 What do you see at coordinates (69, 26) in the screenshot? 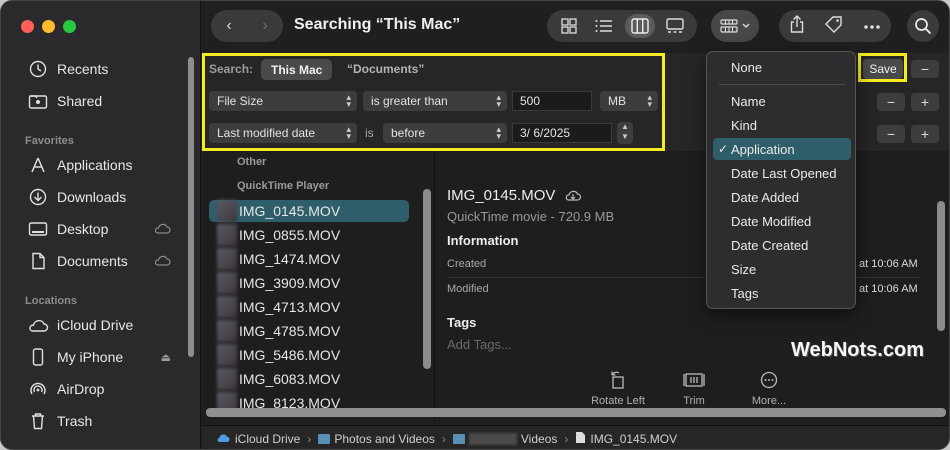
I see `zoom-button` at bounding box center [69, 26].